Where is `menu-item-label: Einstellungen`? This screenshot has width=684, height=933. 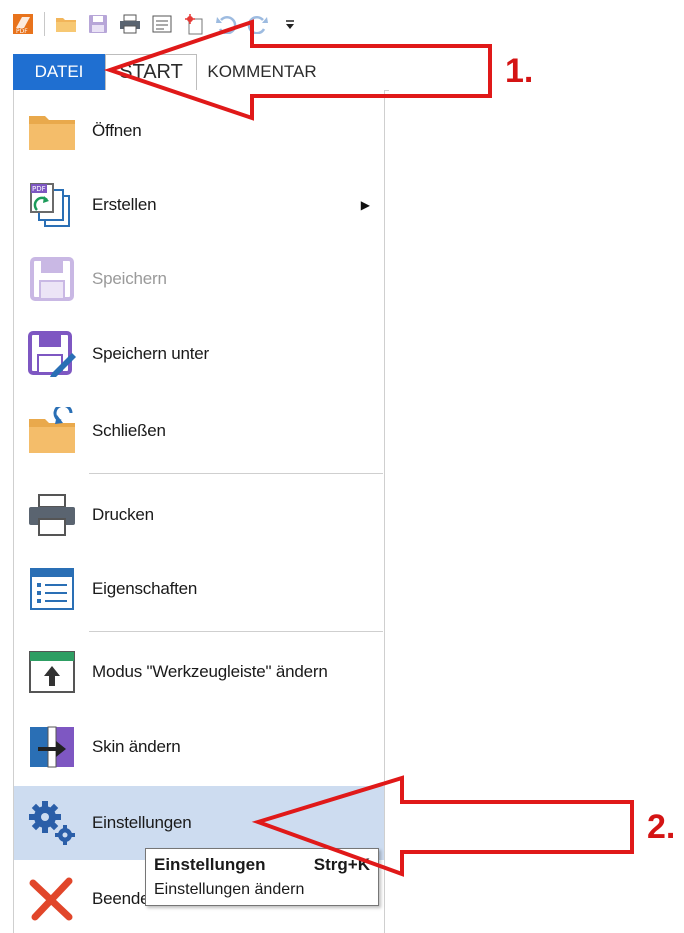
menu-item-label: Einstellungen is located at coordinates (142, 822).